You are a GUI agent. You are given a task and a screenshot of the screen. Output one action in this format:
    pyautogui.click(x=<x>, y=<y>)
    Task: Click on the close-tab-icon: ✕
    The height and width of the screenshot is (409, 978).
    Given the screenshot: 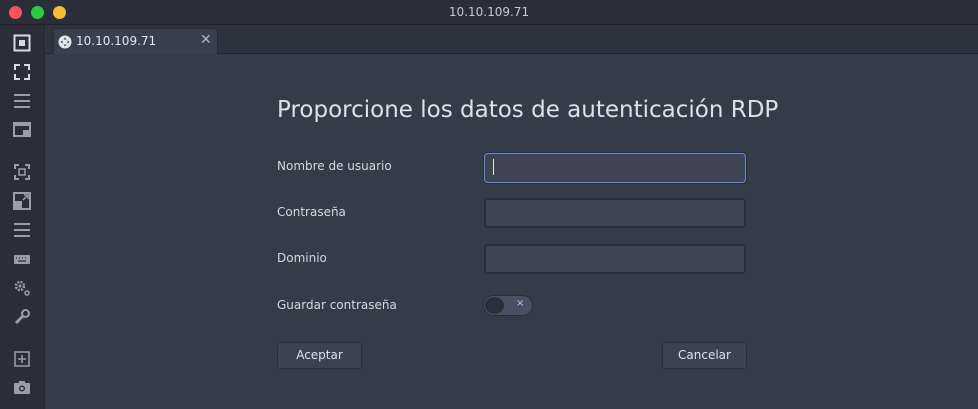 What is the action you would take?
    pyautogui.click(x=206, y=40)
    